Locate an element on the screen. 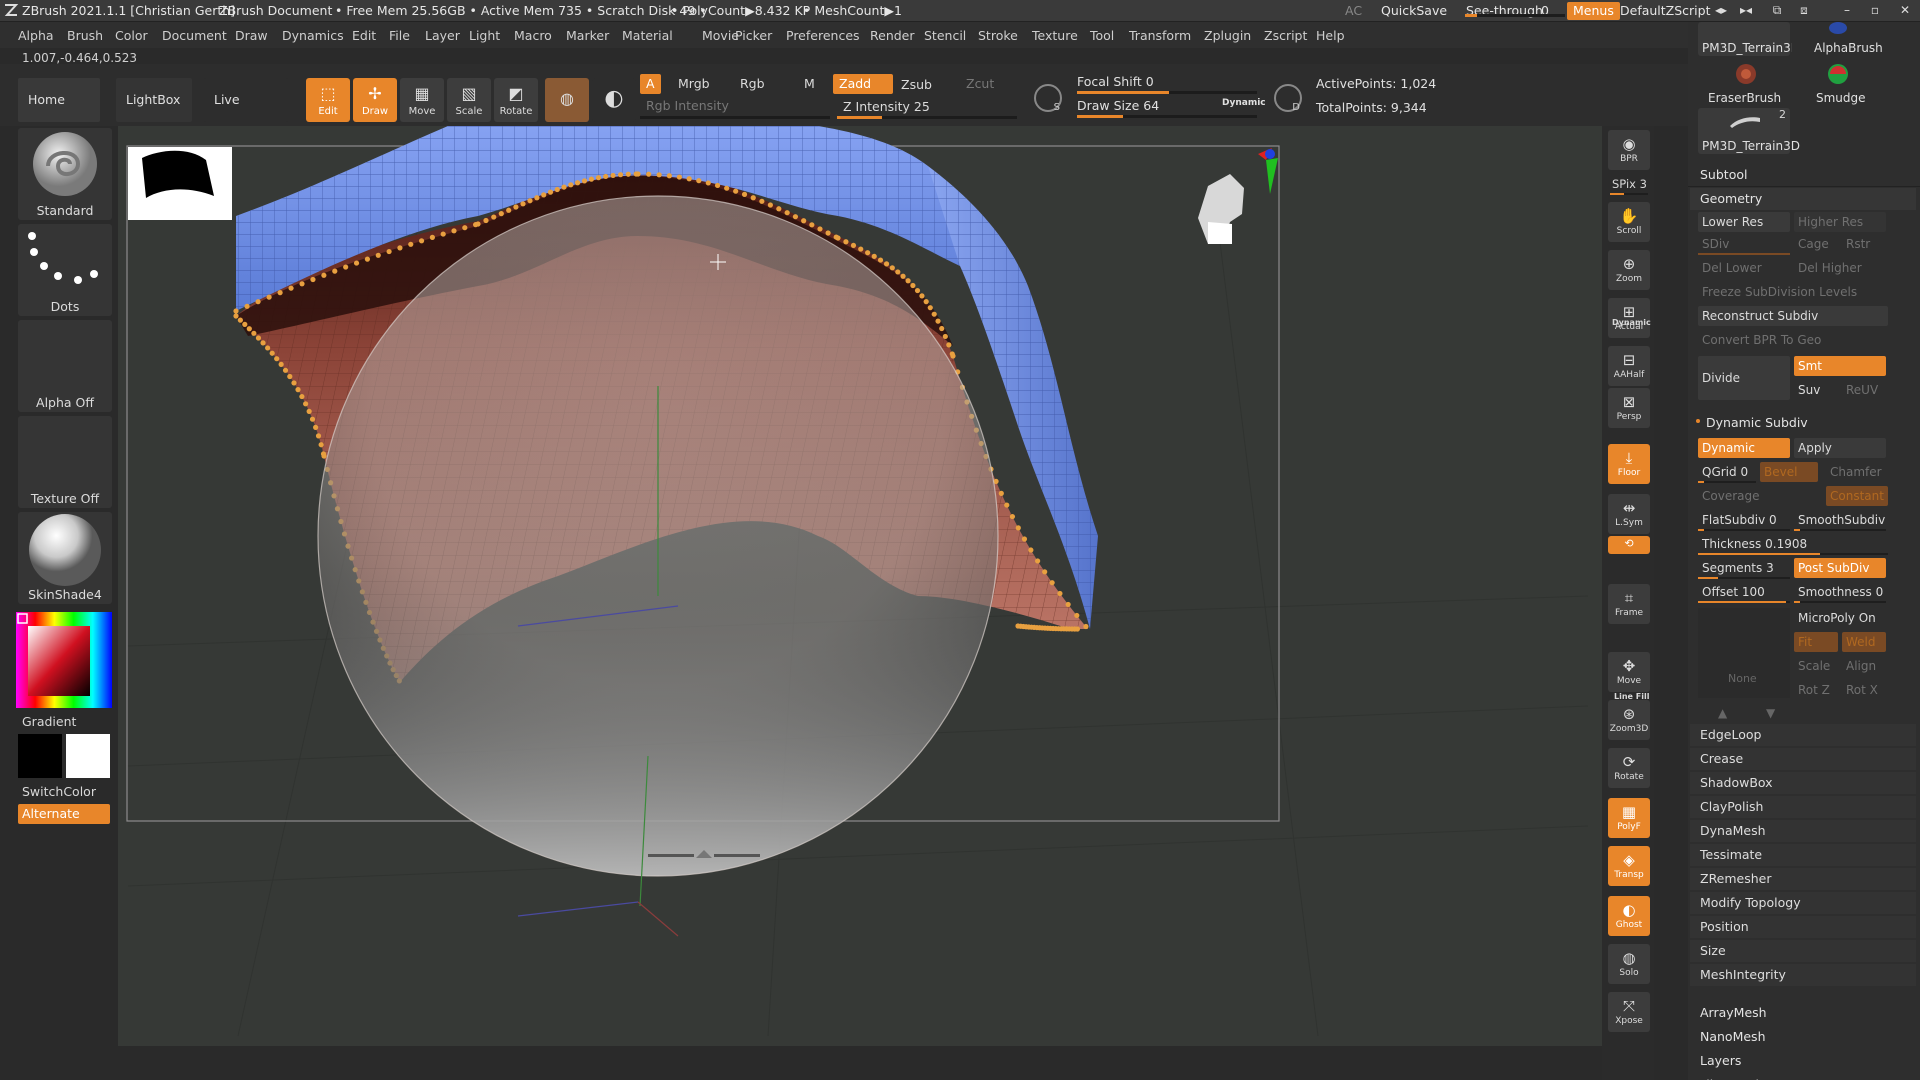  menu-transform: Transform is located at coordinates (1160, 35).